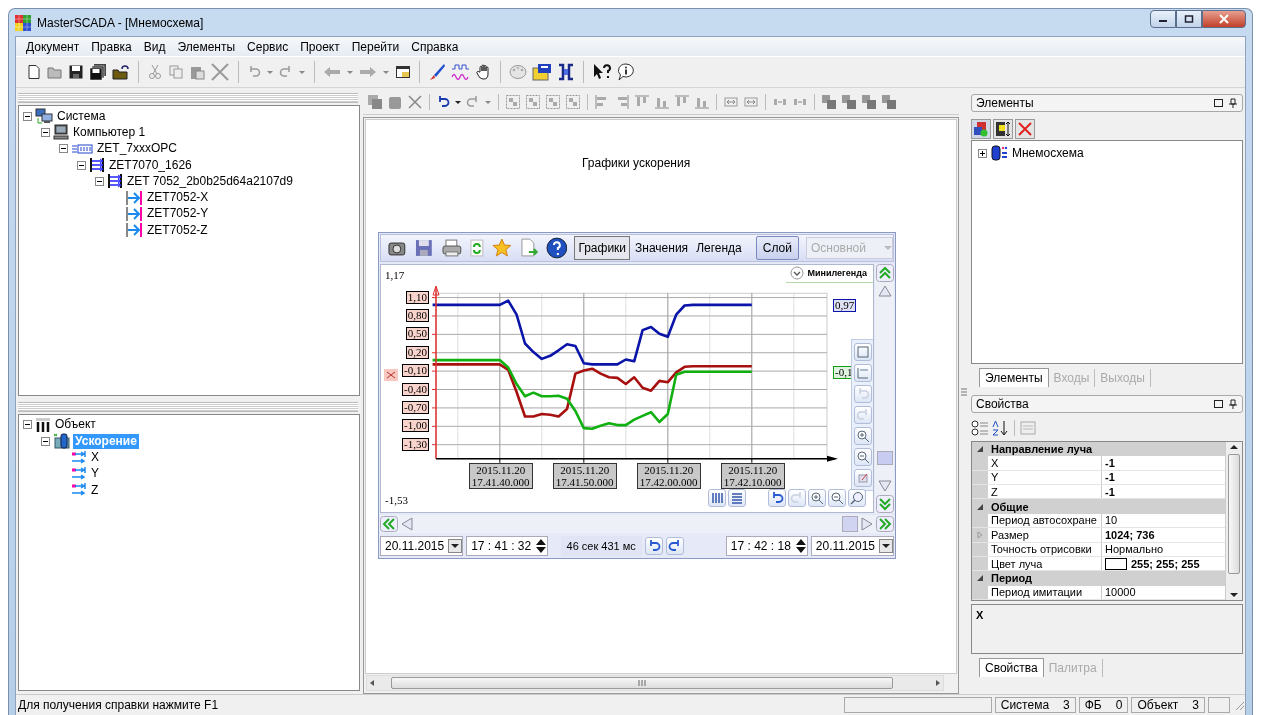  Describe the element at coordinates (719, 248) in the screenshot. I see `view-tab: Легенда` at that location.